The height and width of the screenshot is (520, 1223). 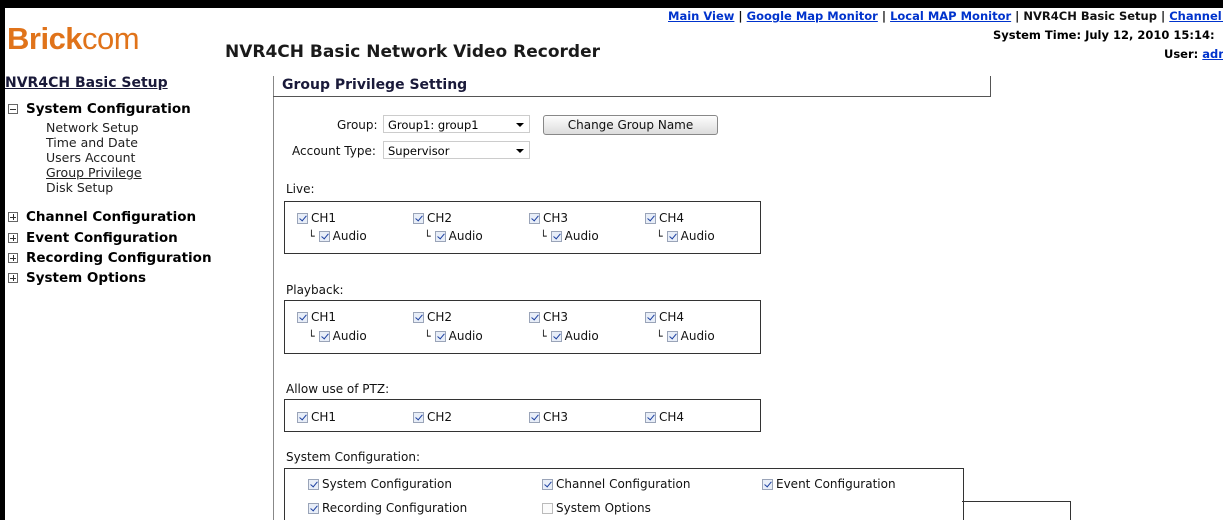 I want to click on logo-light: com, so click(x=111, y=38).